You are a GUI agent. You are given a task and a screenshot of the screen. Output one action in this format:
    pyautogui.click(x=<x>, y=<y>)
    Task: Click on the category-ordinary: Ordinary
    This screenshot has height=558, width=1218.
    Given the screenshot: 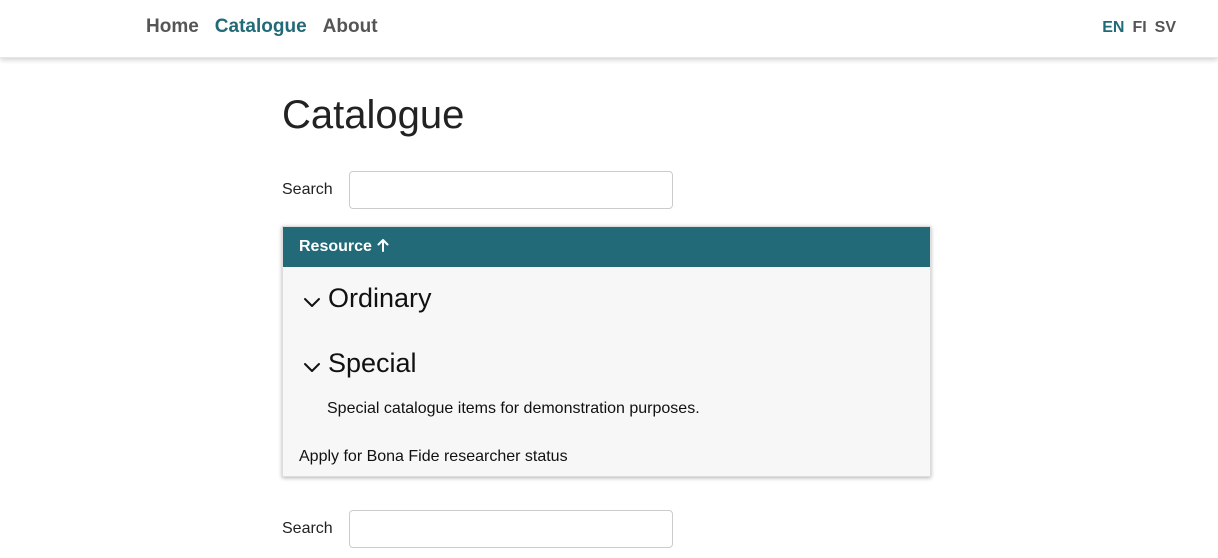 What is the action you would take?
    pyautogui.click(x=366, y=298)
    